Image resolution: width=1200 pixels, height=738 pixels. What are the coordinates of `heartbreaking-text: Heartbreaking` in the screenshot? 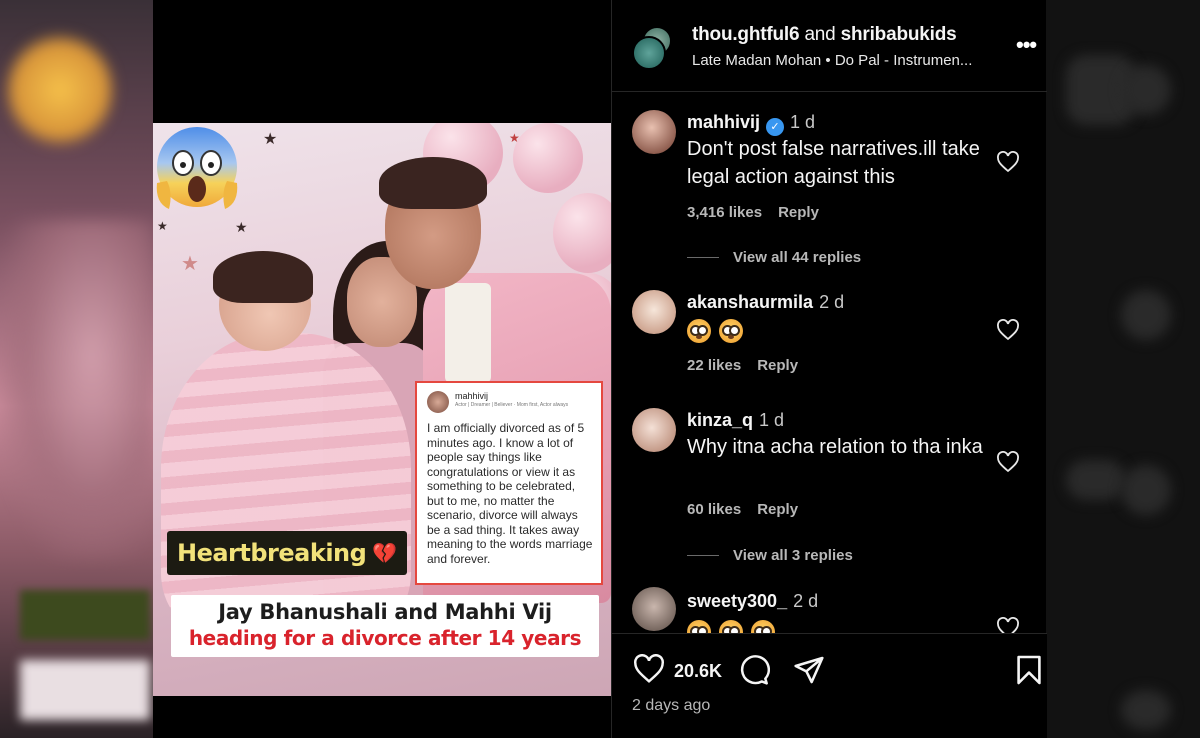 It's located at (272, 553).